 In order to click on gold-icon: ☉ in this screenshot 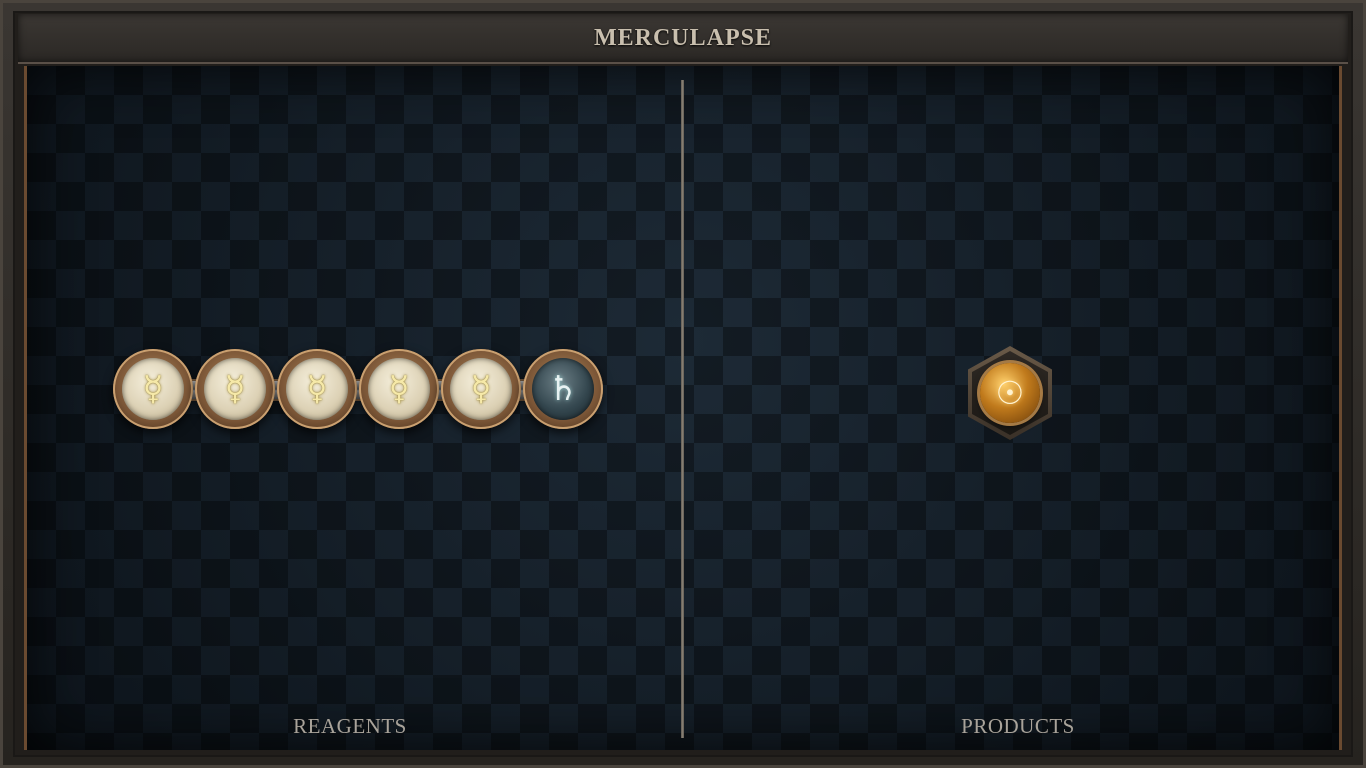, I will do `click(1010, 393)`.